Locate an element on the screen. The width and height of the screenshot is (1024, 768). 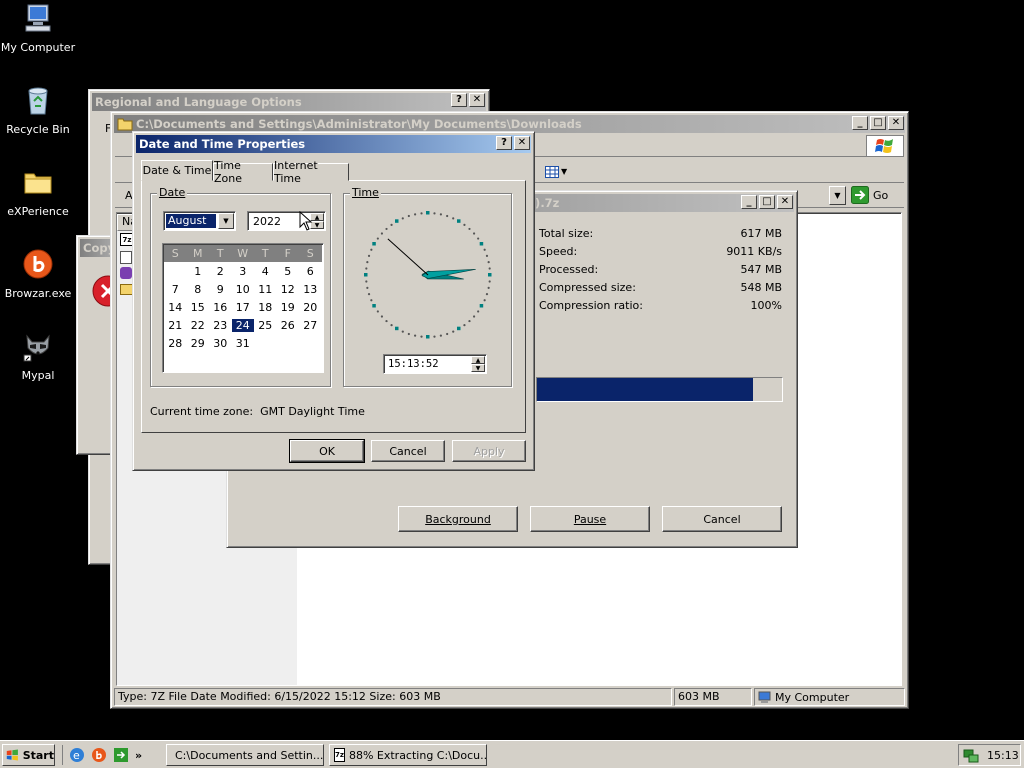
quick-launch: e » is located at coordinates (112, 755).